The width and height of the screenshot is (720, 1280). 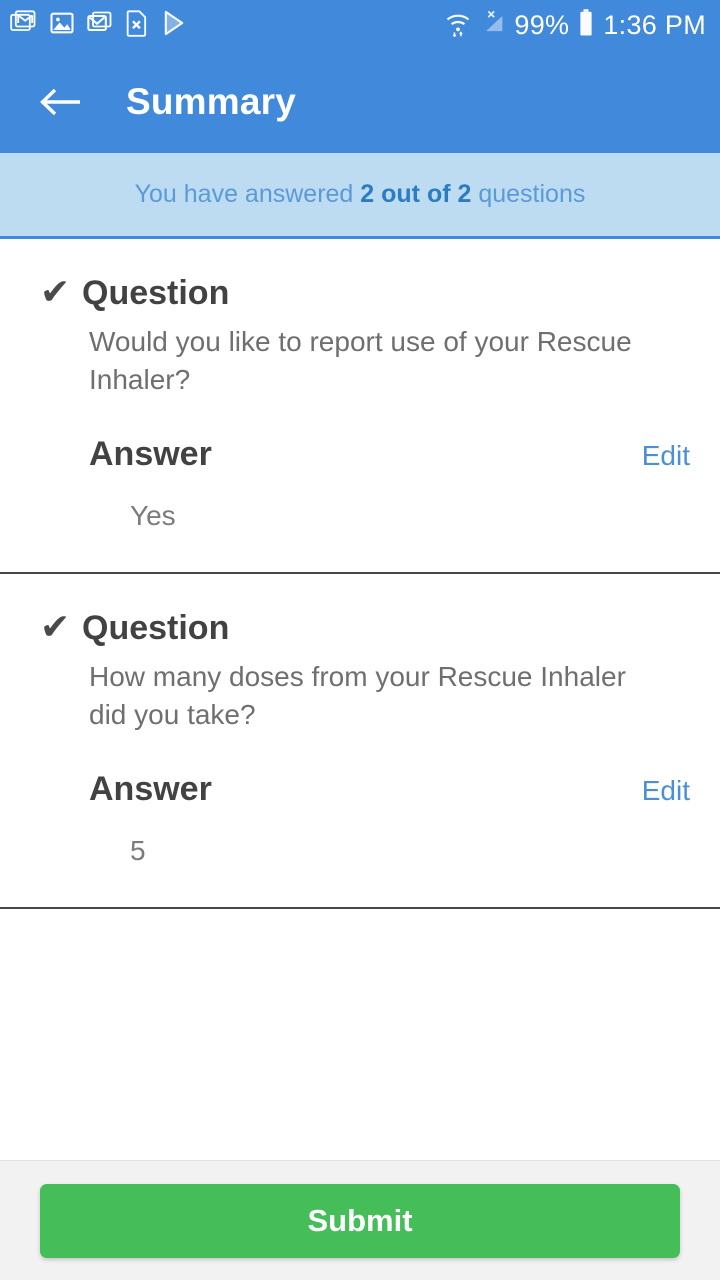 What do you see at coordinates (528, 194) in the screenshot?
I see `banner-suffix: questions` at bounding box center [528, 194].